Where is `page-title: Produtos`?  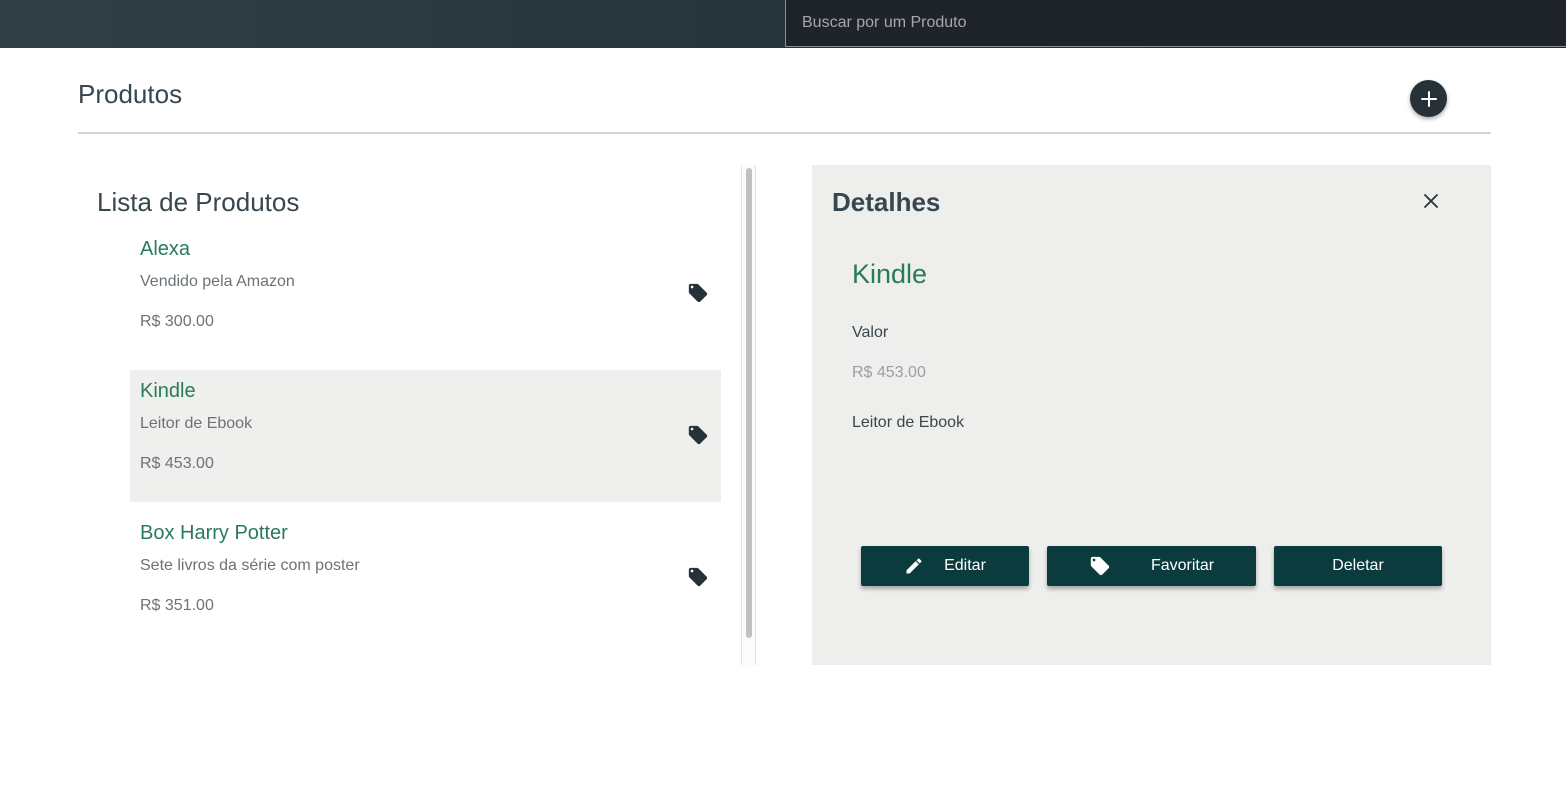 page-title: Produtos is located at coordinates (130, 94).